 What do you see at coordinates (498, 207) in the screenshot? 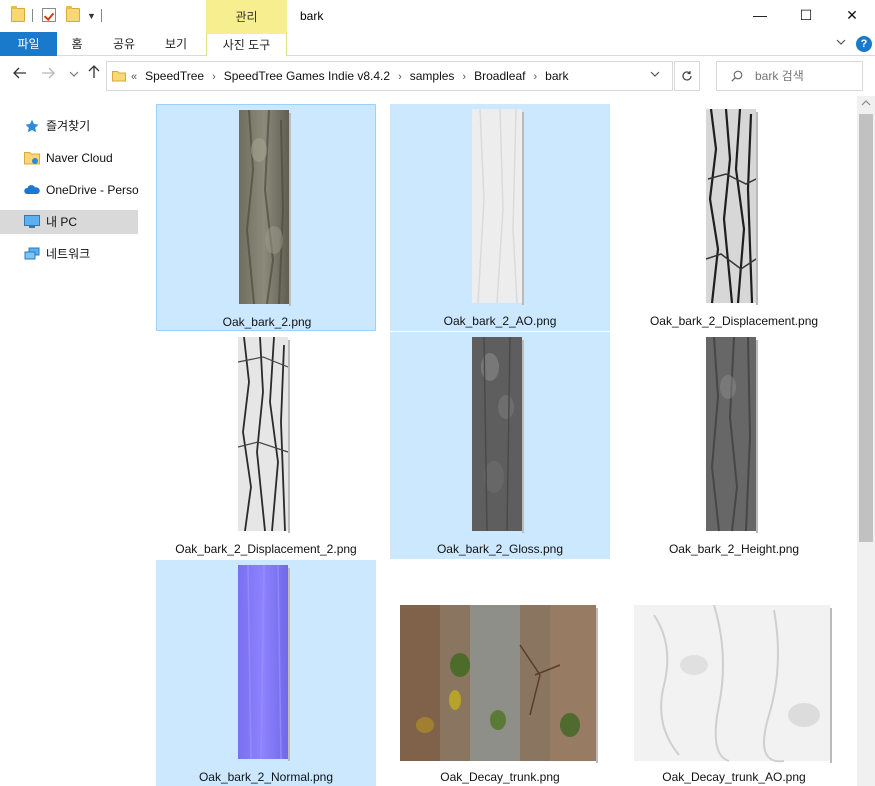
I see `thumbnail-bark-ao` at bounding box center [498, 207].